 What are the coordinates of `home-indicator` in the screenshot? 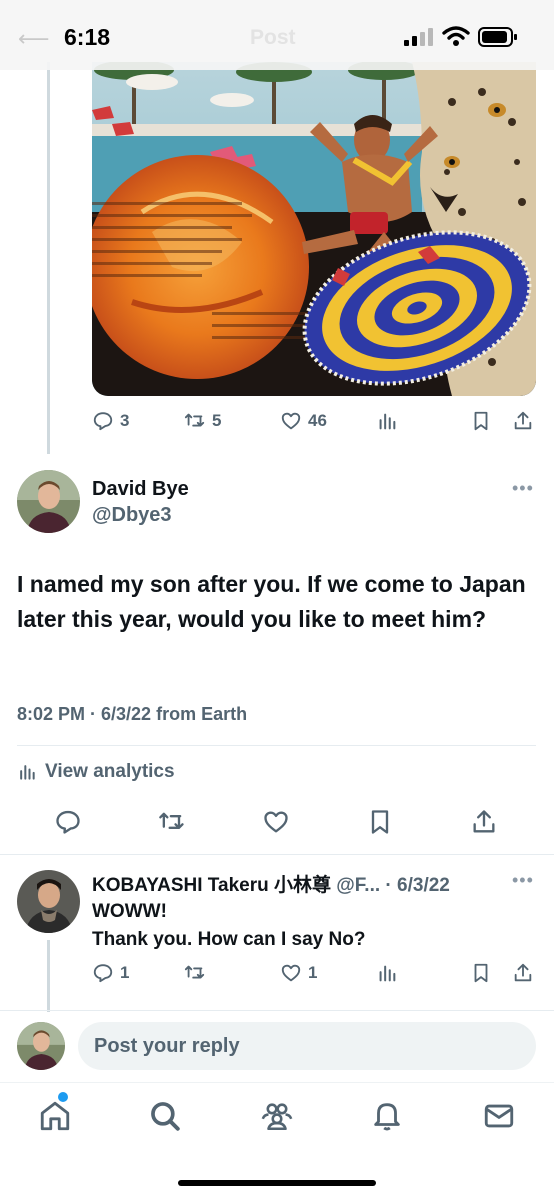 It's located at (277, 1183).